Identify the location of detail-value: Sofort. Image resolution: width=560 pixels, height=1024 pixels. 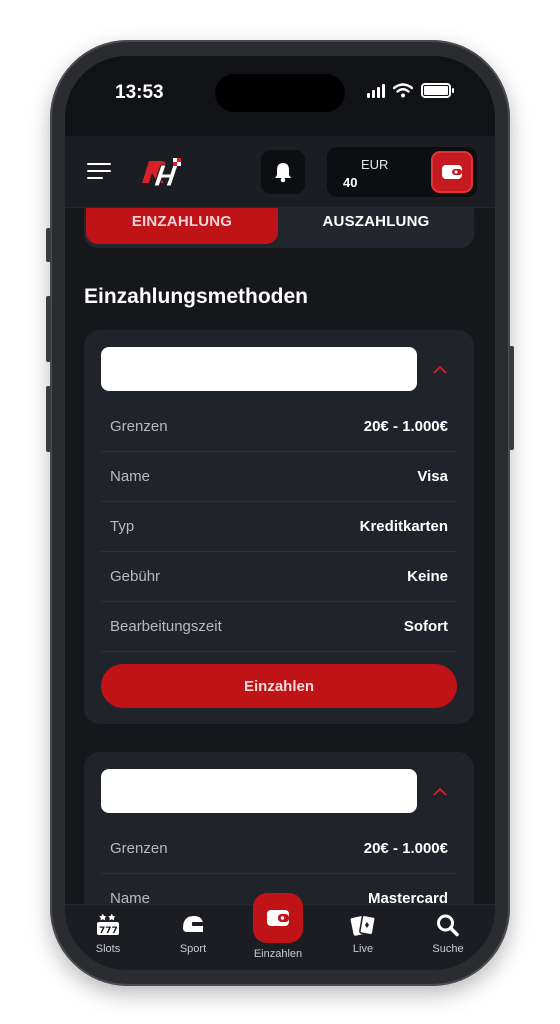
(425, 626).